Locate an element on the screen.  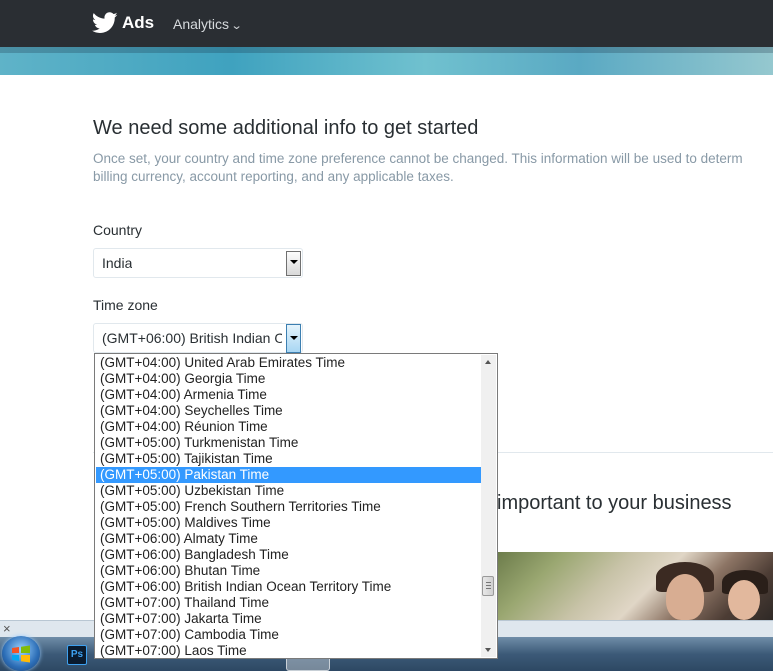
timezone-value: (GMT+06:00) British Indian O is located at coordinates (192, 338).